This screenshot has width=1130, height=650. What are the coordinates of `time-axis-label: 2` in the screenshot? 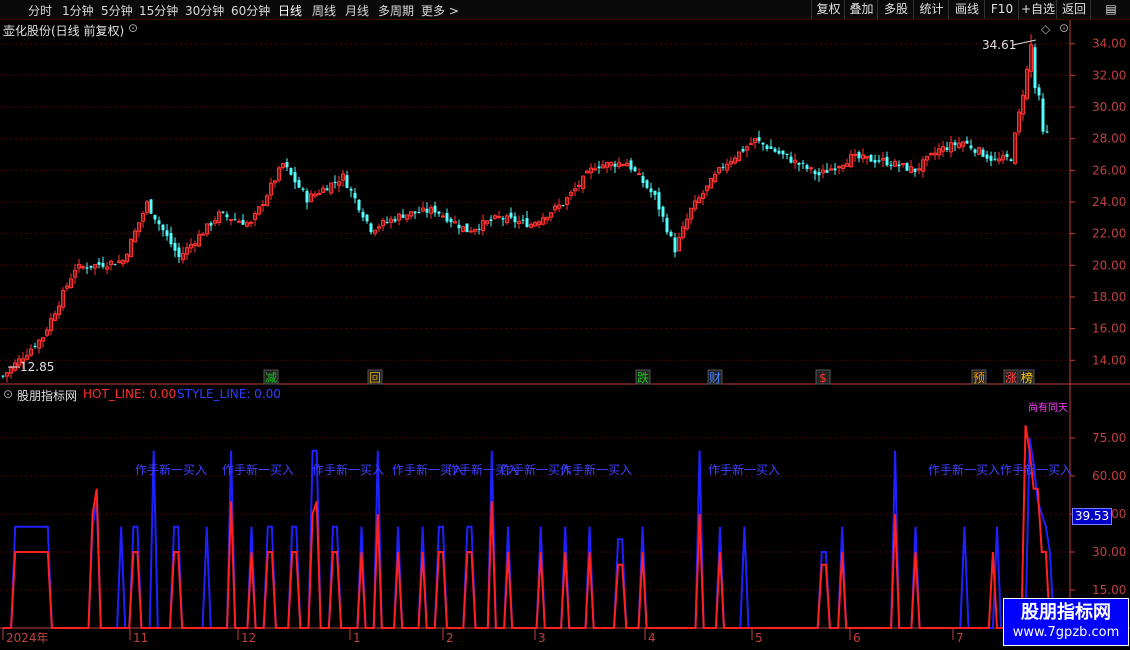 It's located at (450, 638).